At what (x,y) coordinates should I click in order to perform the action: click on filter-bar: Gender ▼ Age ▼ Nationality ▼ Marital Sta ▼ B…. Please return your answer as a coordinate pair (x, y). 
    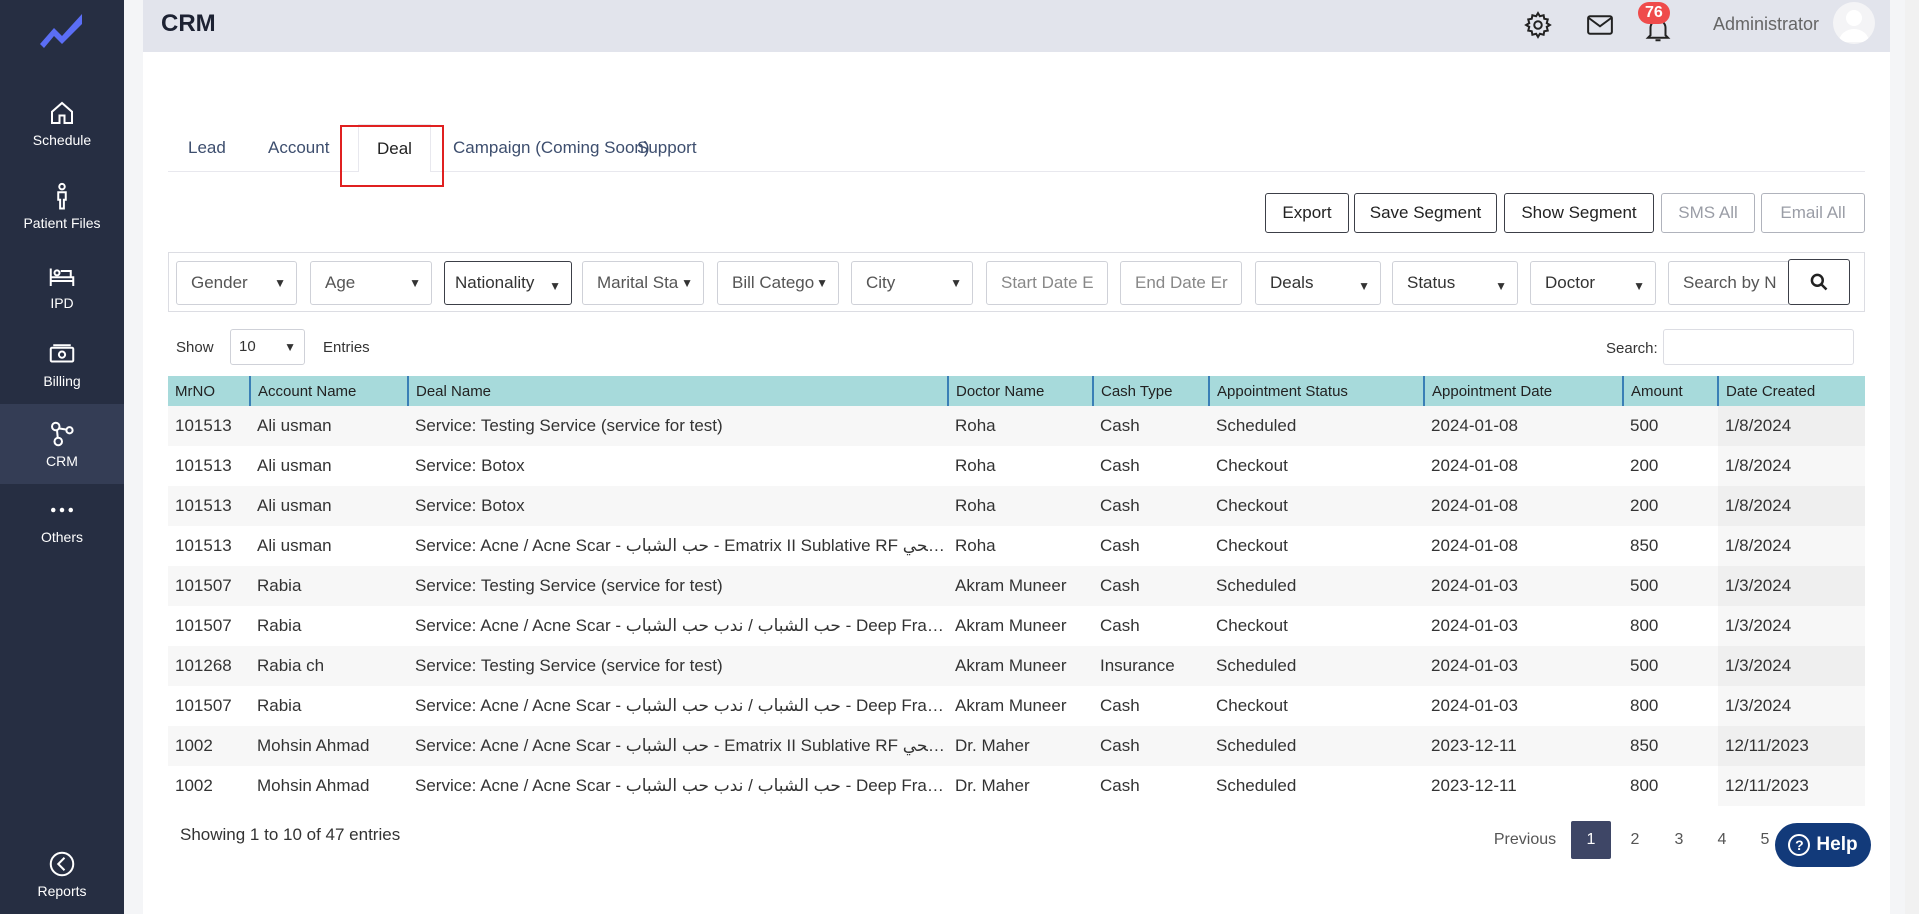
    Looking at the image, I should click on (1016, 282).